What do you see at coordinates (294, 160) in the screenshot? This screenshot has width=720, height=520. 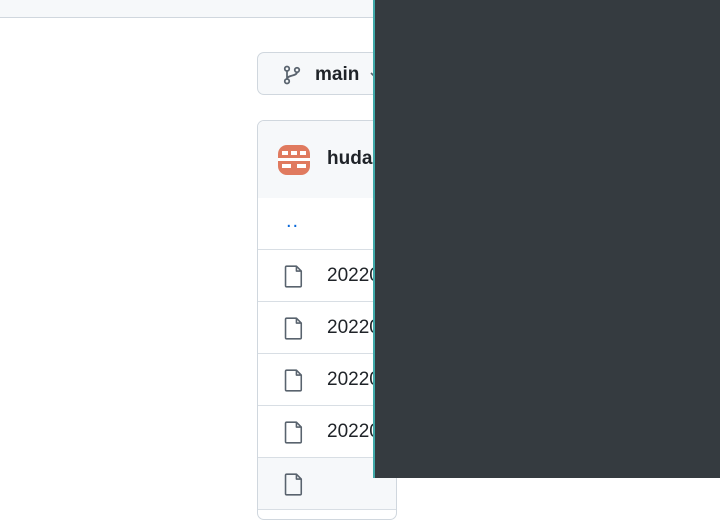 I see `avatar` at bounding box center [294, 160].